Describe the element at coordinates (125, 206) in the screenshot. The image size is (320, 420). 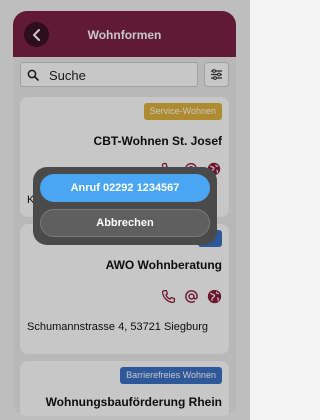
I see `call-action-sheet: Anruf 02292 1234567 Abbrechen` at that location.